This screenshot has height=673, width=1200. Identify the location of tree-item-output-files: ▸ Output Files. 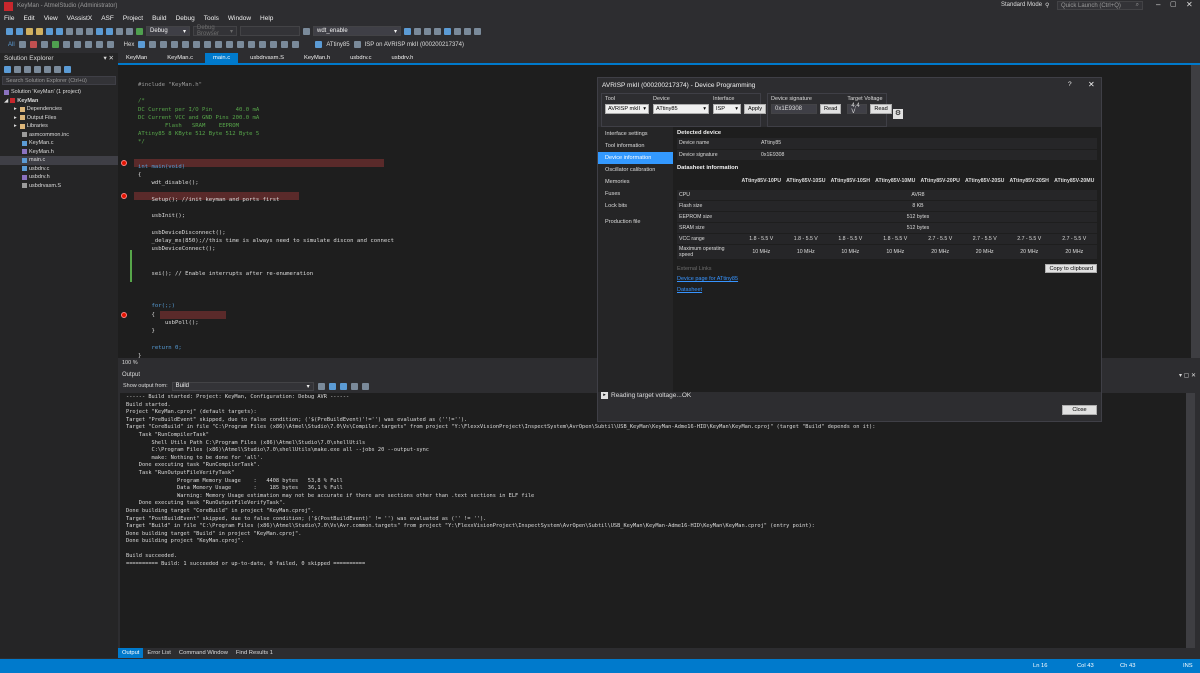
(59, 118).